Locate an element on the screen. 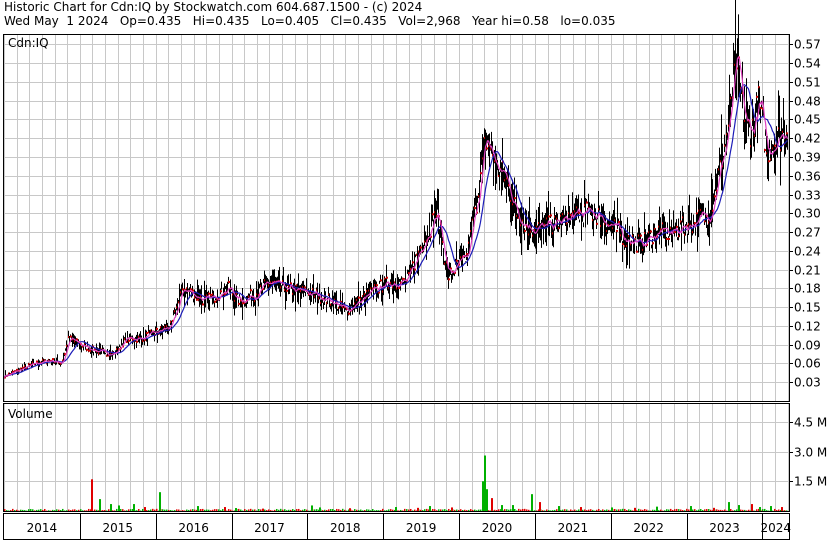 The height and width of the screenshot is (543, 830). volume-y-tick-label: 1.5 M is located at coordinates (810, 482).